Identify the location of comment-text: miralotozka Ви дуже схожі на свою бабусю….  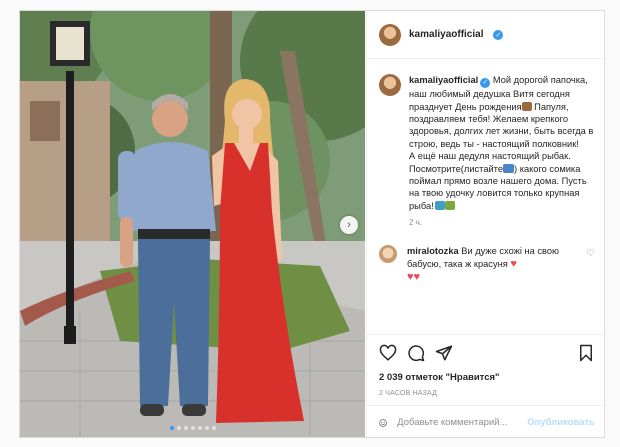
(491, 264).